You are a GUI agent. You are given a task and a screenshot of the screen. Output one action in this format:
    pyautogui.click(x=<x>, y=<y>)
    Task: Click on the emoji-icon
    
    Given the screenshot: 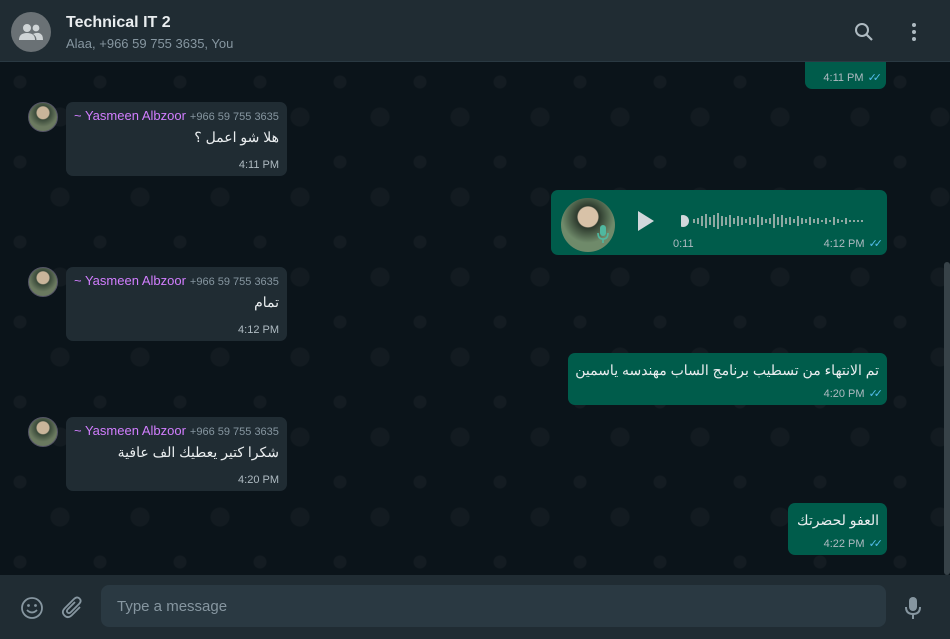 What is the action you would take?
    pyautogui.click(x=32, y=608)
    